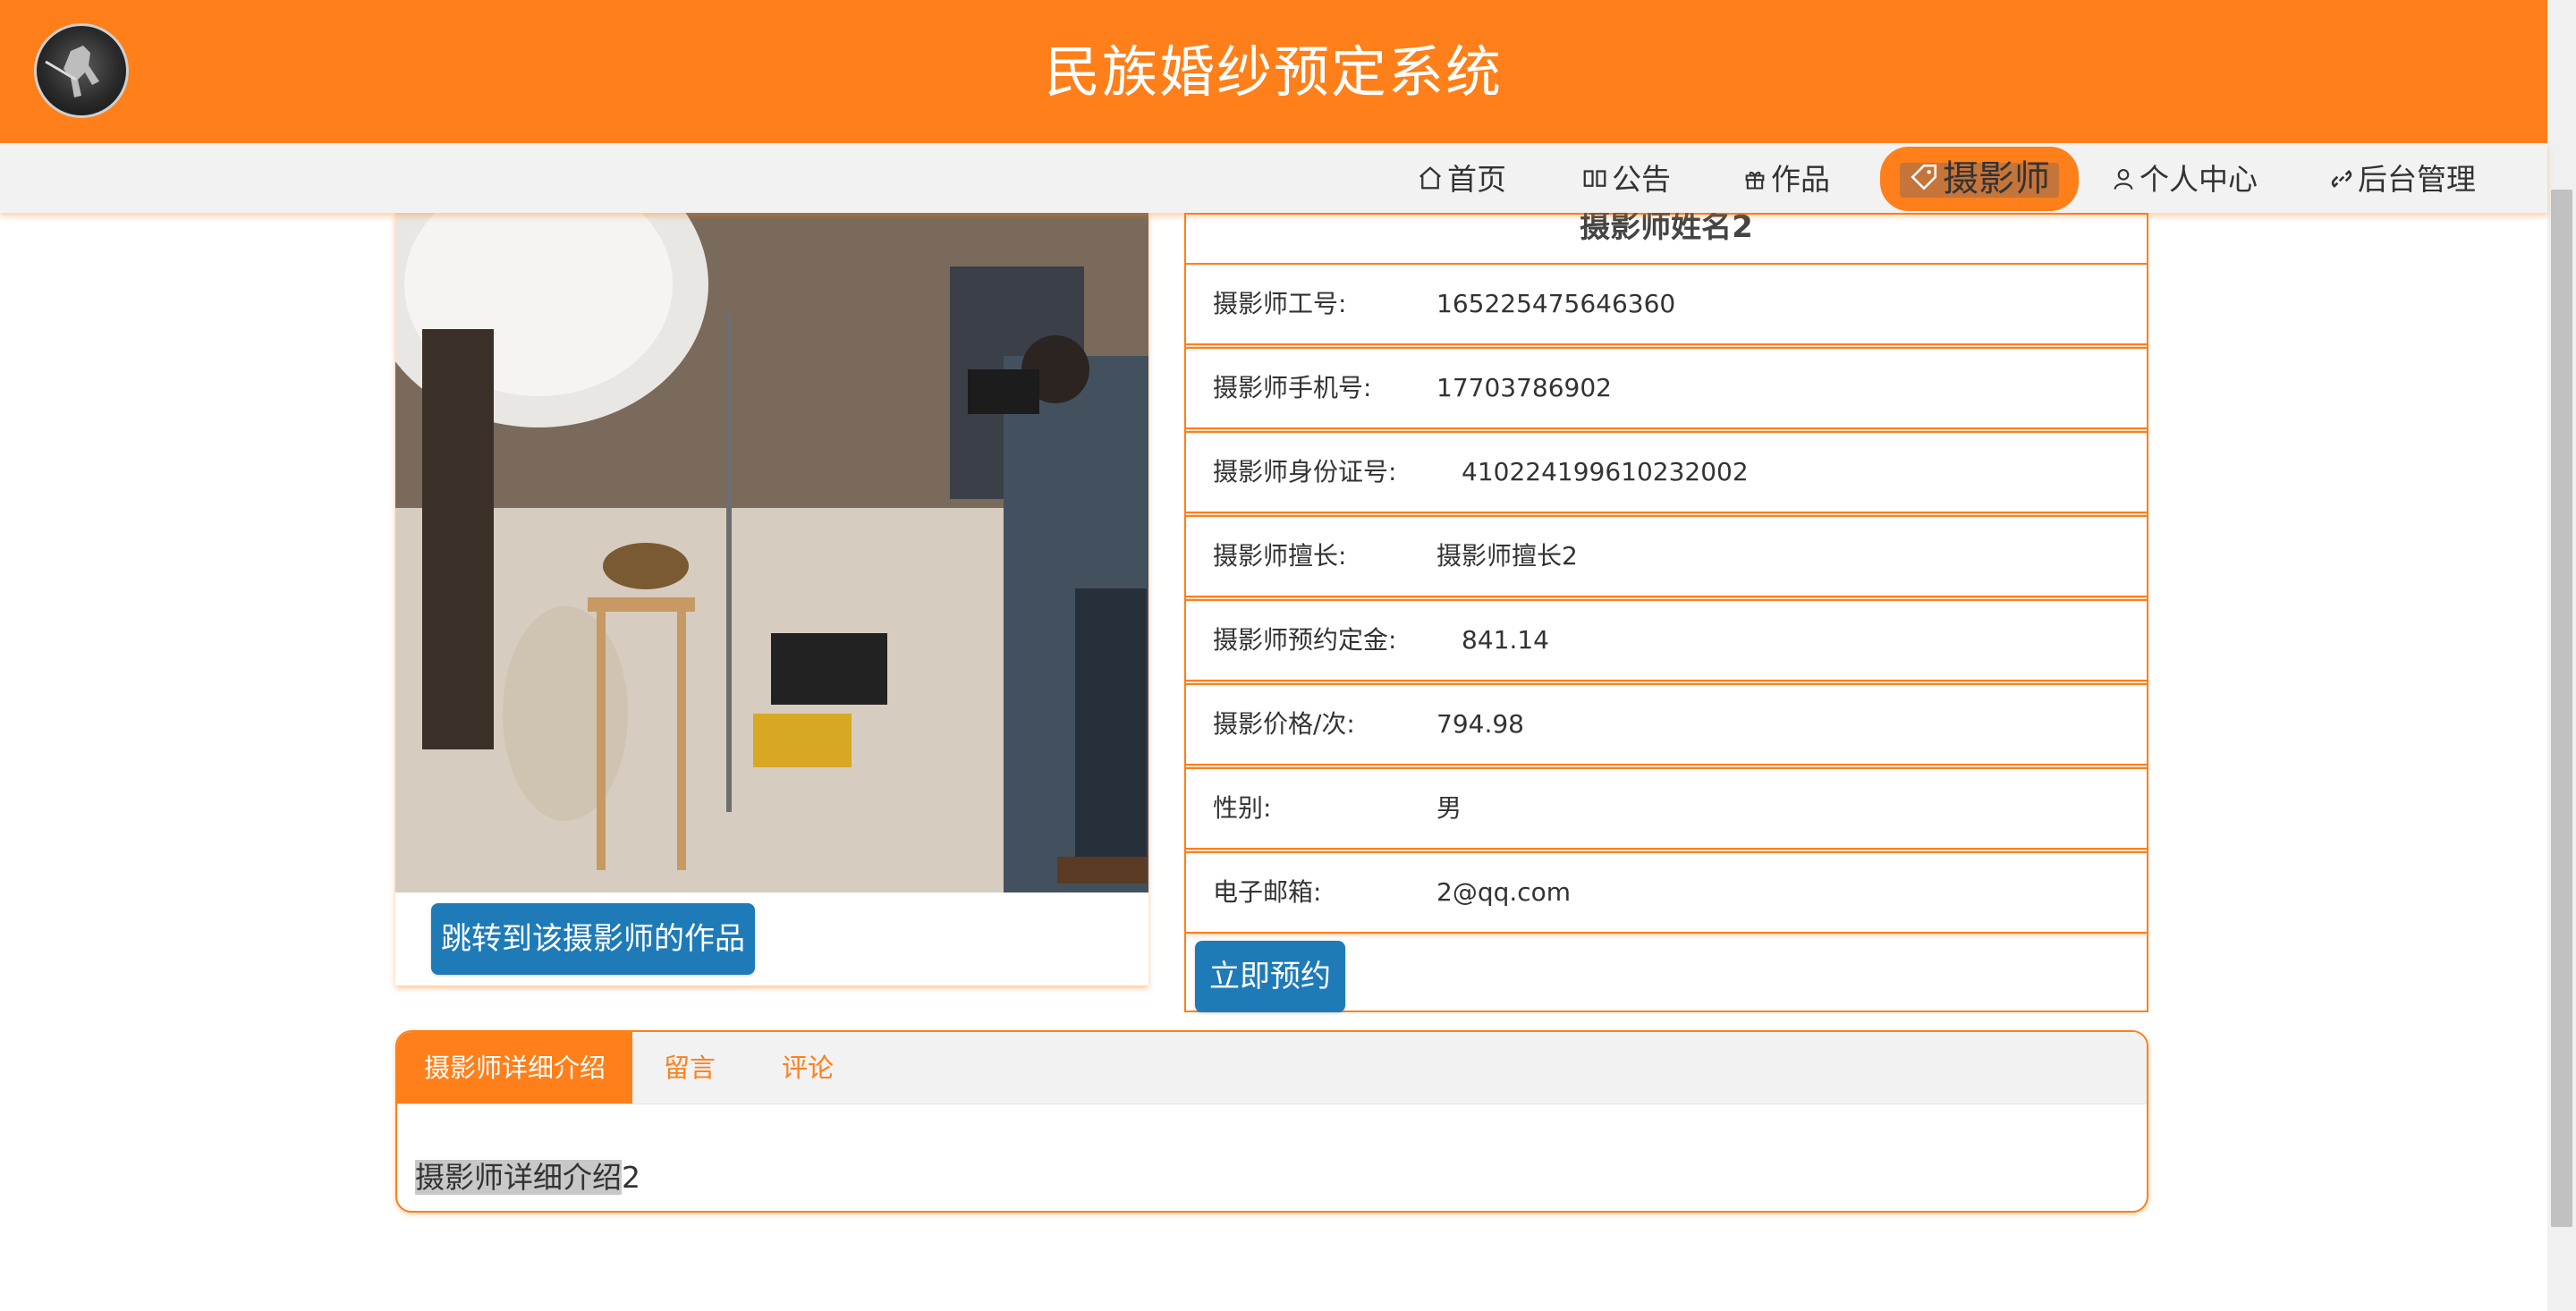 This screenshot has width=2576, height=1311. Describe the element at coordinates (1594, 181) in the screenshot. I see `book-icon` at that location.